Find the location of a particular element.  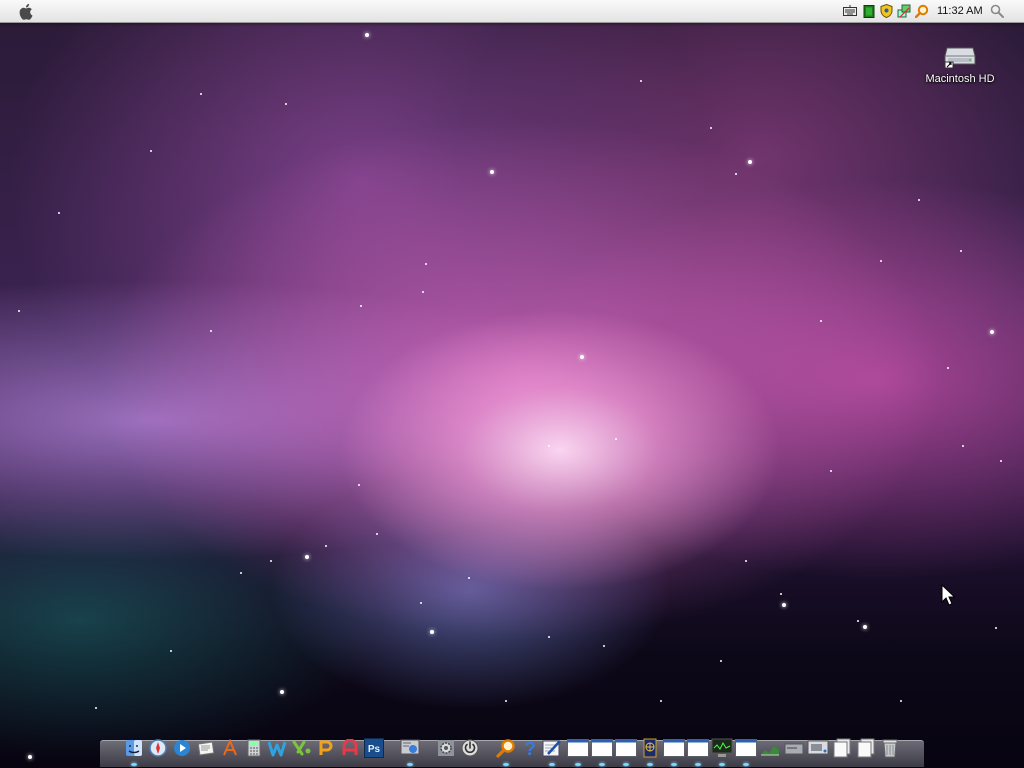

finder-icon is located at coordinates (134, 748).